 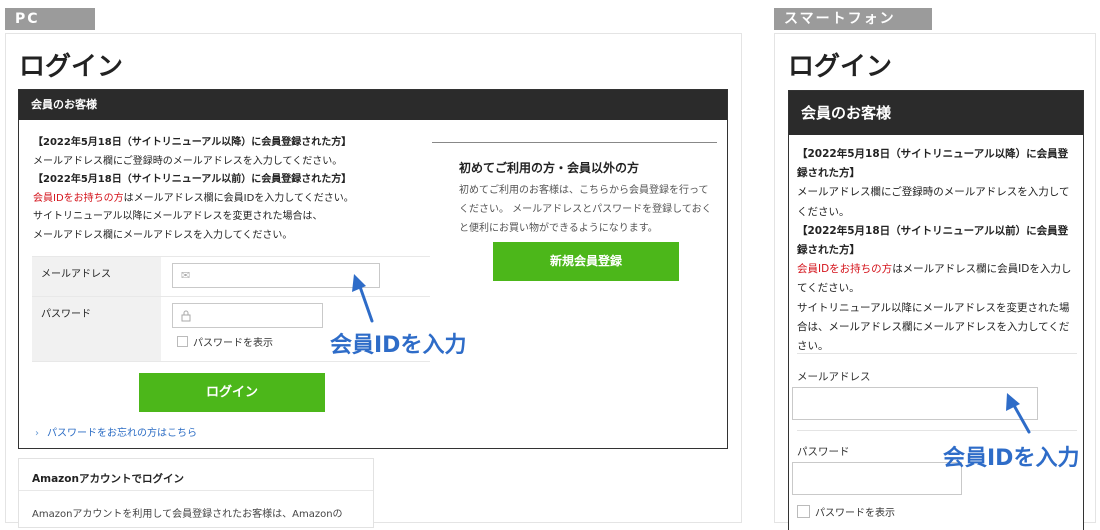 I want to click on pc-tag: PC, so click(x=50, y=19).